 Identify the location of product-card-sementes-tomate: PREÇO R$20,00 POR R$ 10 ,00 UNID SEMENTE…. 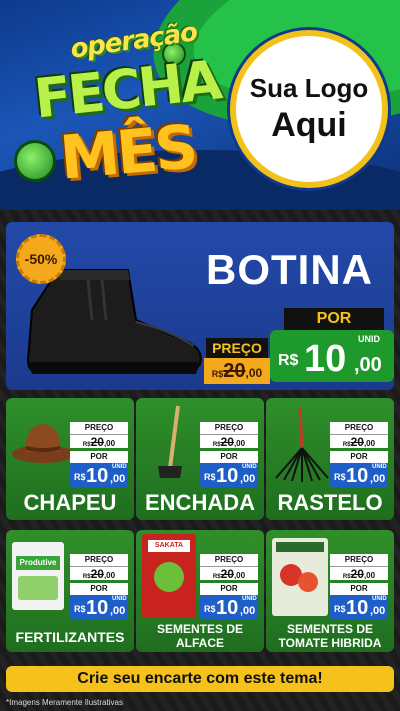
(330, 591).